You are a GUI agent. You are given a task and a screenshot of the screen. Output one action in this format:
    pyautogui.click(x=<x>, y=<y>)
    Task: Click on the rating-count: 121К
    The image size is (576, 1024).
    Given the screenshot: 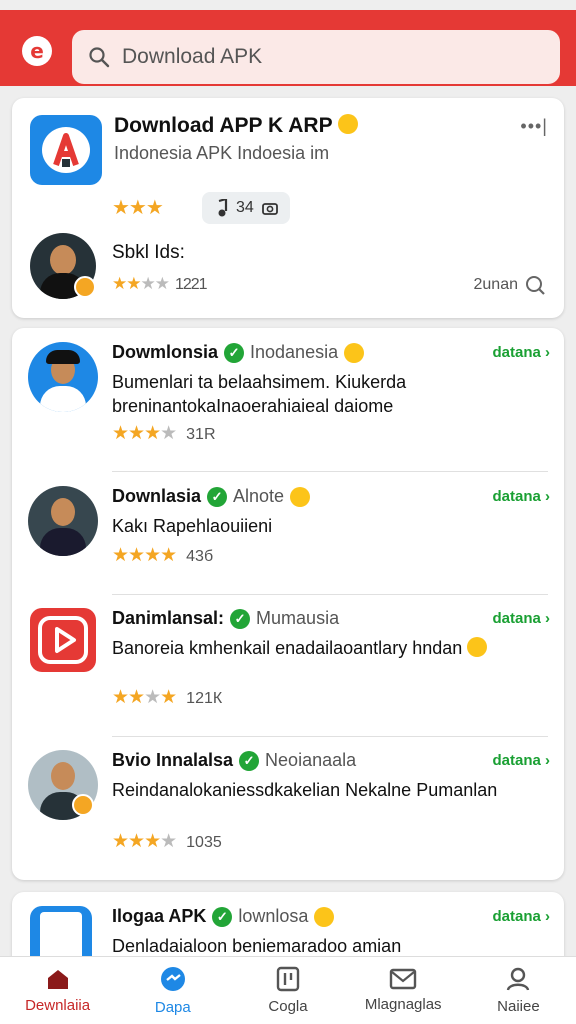 What is the action you would take?
    pyautogui.click(x=204, y=698)
    